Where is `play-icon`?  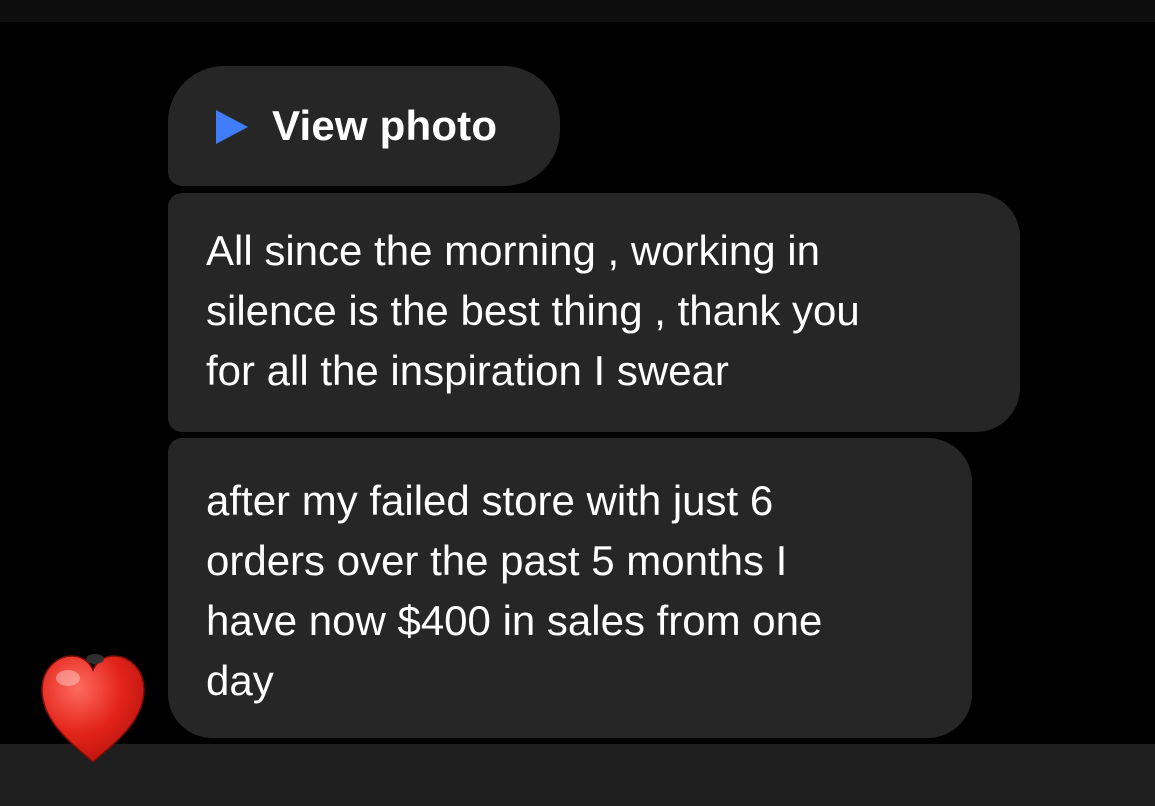 play-icon is located at coordinates (232, 127).